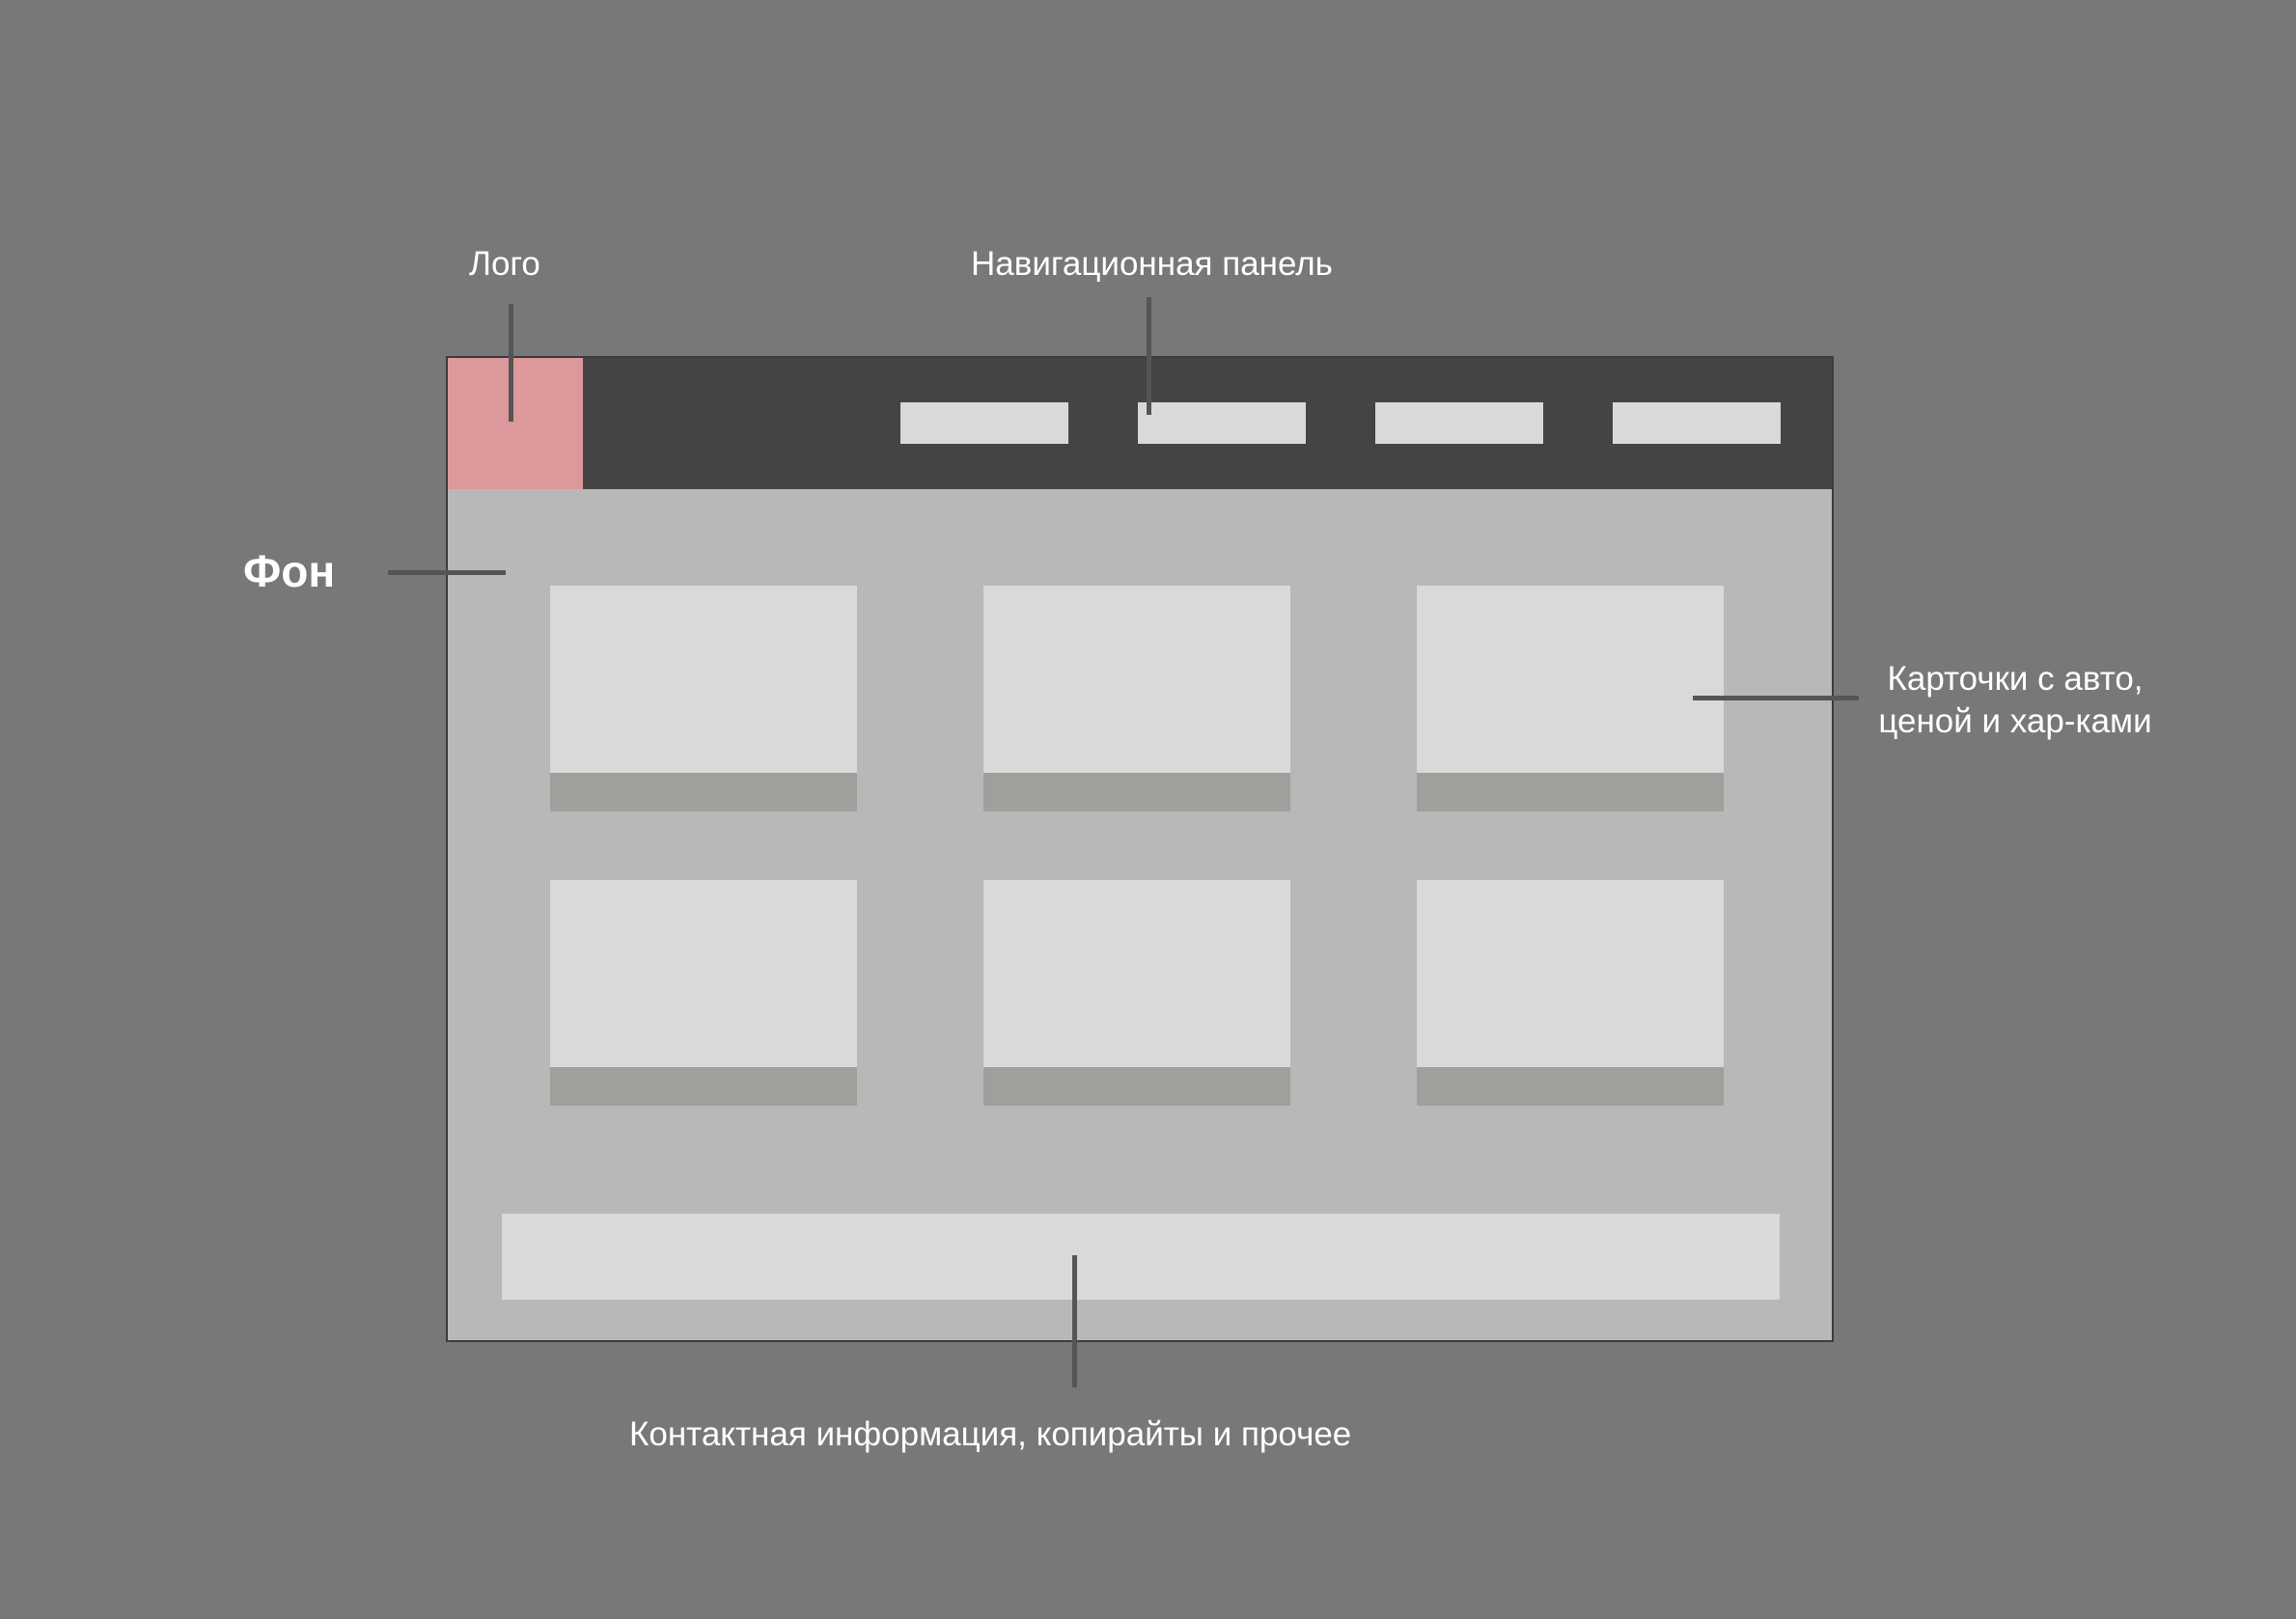 The height and width of the screenshot is (1619, 2296). What do you see at coordinates (2015, 721) in the screenshot?
I see `cards-label-line-2: ценой и хар-ками` at bounding box center [2015, 721].